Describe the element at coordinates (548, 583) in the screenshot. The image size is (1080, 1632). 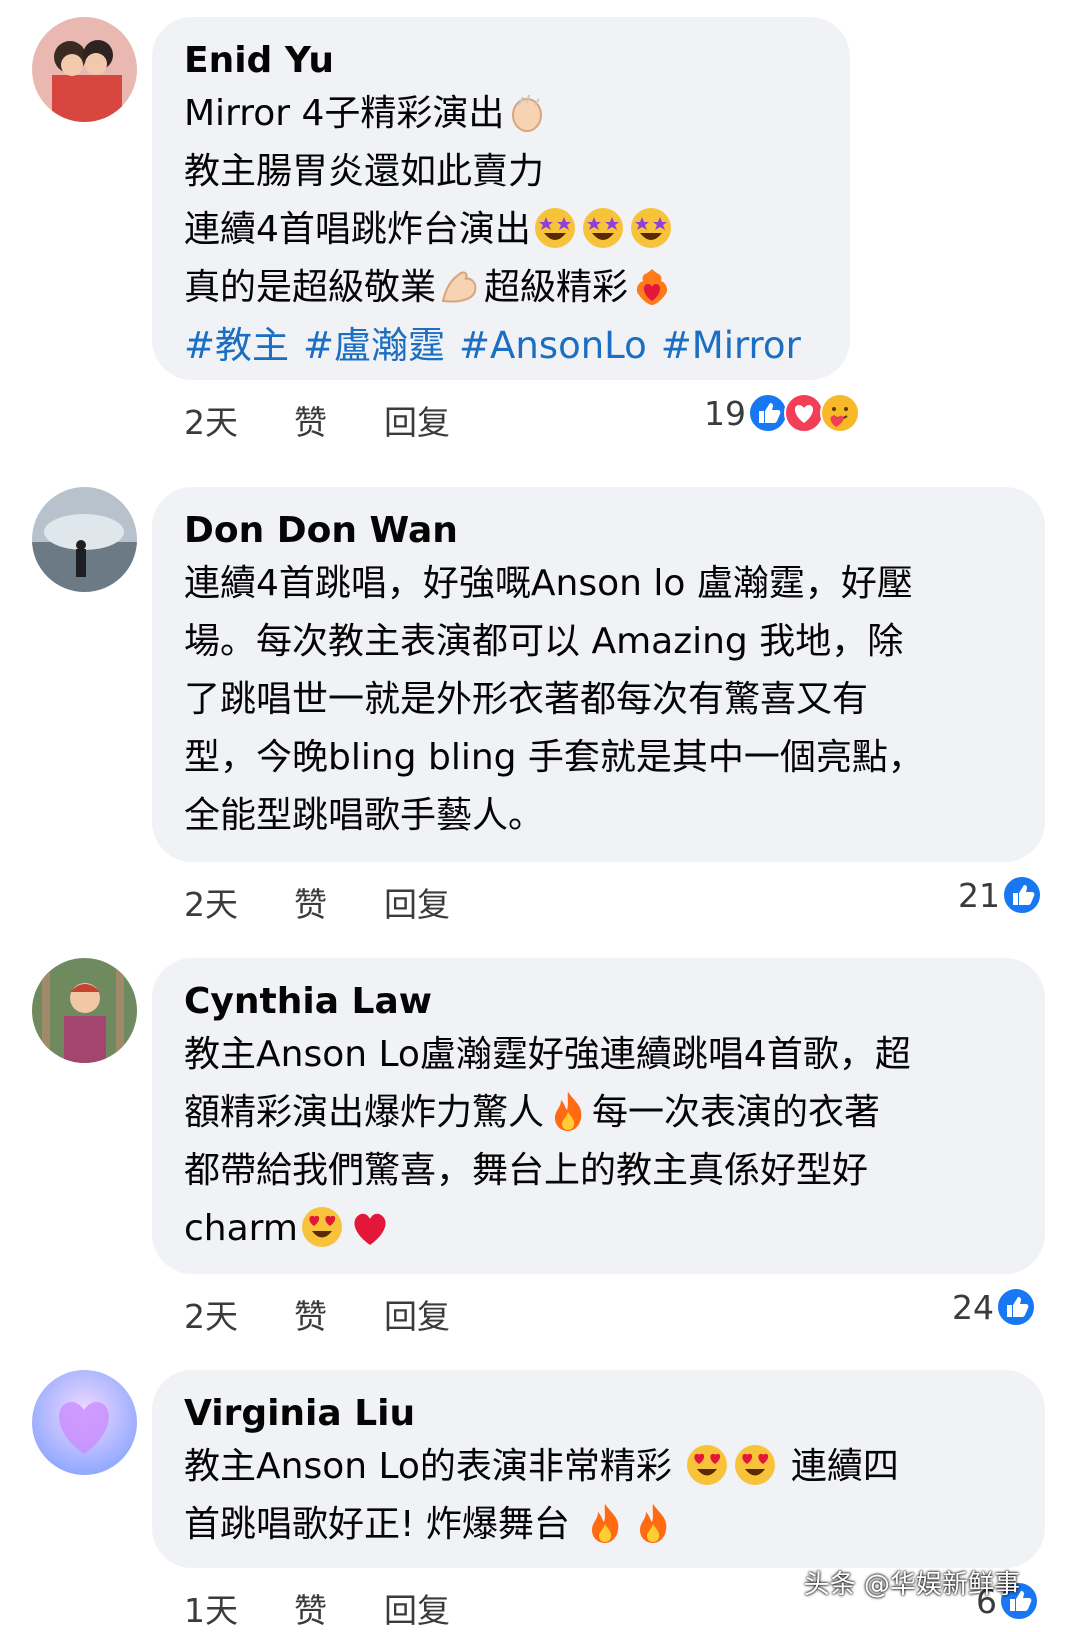
I see `comment-text-line: 連續4首跳唱，好強嘅Anson lo 盧瀚霆，好壓` at that location.